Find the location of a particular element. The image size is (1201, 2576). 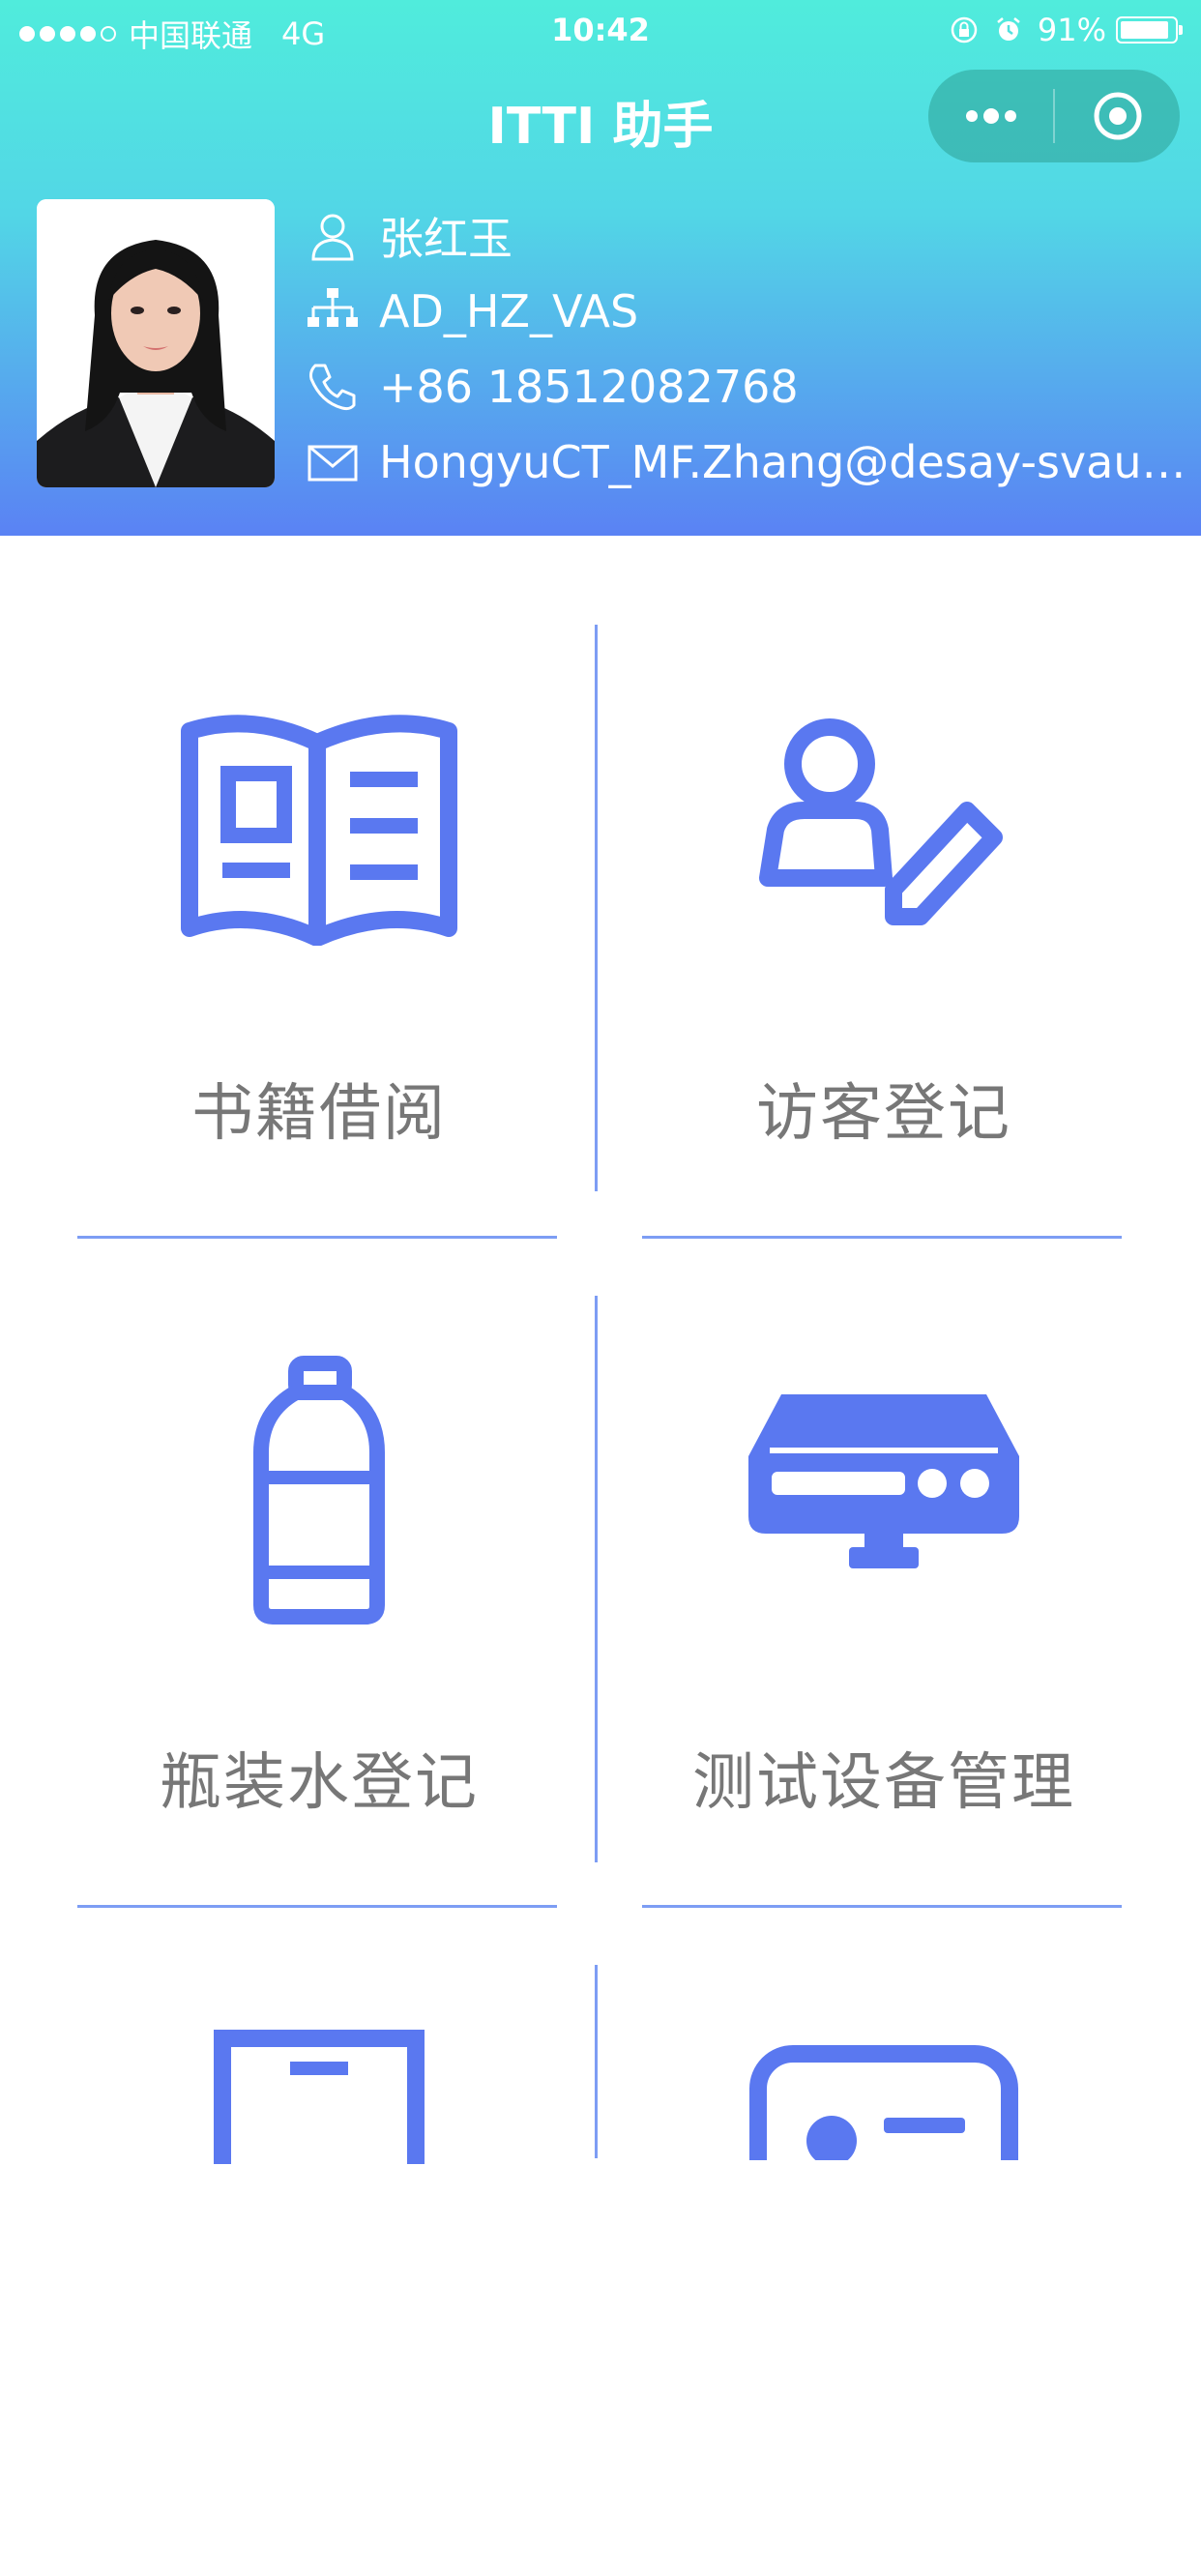

test-device-icon is located at coordinates (884, 1479).